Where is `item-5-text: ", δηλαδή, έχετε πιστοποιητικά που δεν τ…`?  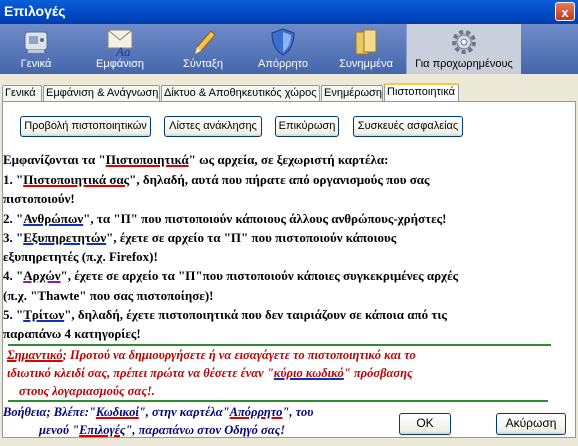
item-5-text: ", δηλαδή, έχετε πιστοποιητικά που δεν τ… is located at coordinates (255, 314).